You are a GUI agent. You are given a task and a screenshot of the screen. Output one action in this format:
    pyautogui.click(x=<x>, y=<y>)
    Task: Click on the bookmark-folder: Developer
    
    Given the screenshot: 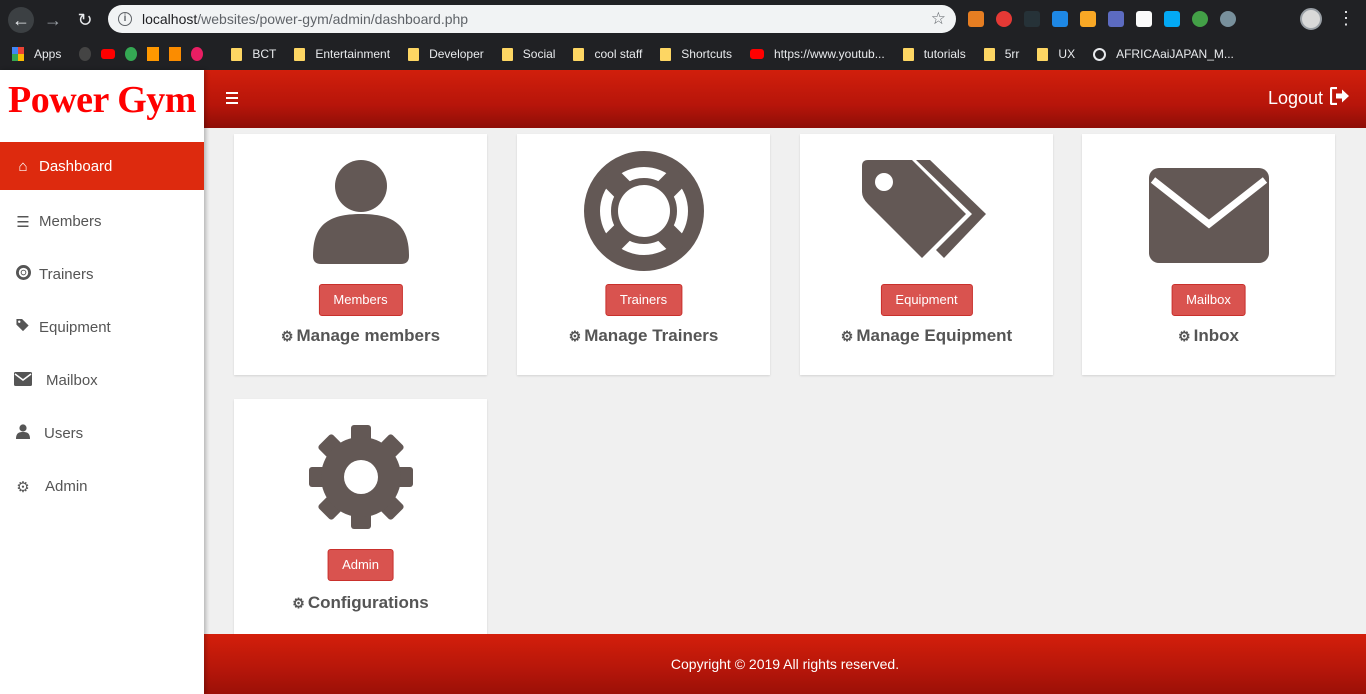 What is the action you would take?
    pyautogui.click(x=446, y=54)
    